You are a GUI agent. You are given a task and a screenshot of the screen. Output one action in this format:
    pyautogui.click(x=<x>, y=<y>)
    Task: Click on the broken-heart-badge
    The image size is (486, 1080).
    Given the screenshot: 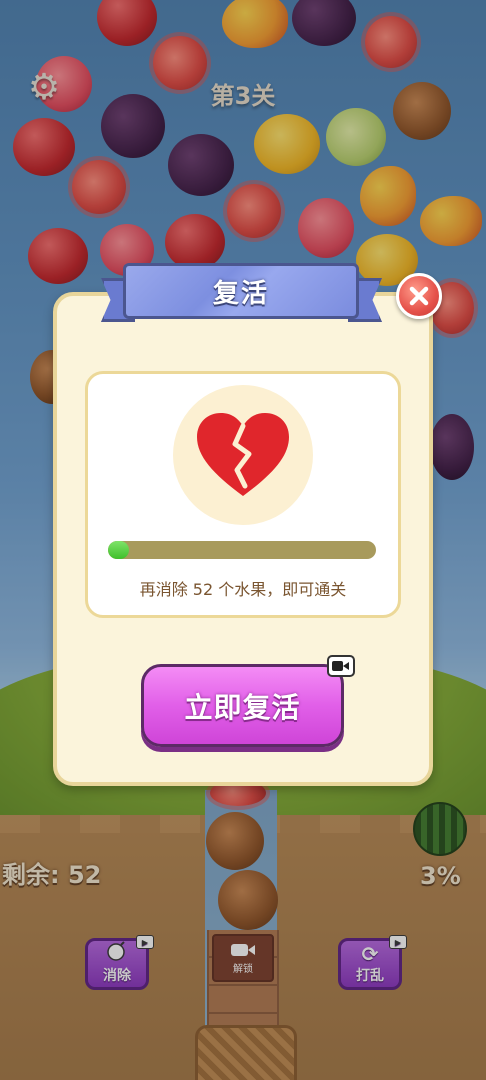 What is the action you would take?
    pyautogui.click(x=243, y=455)
    